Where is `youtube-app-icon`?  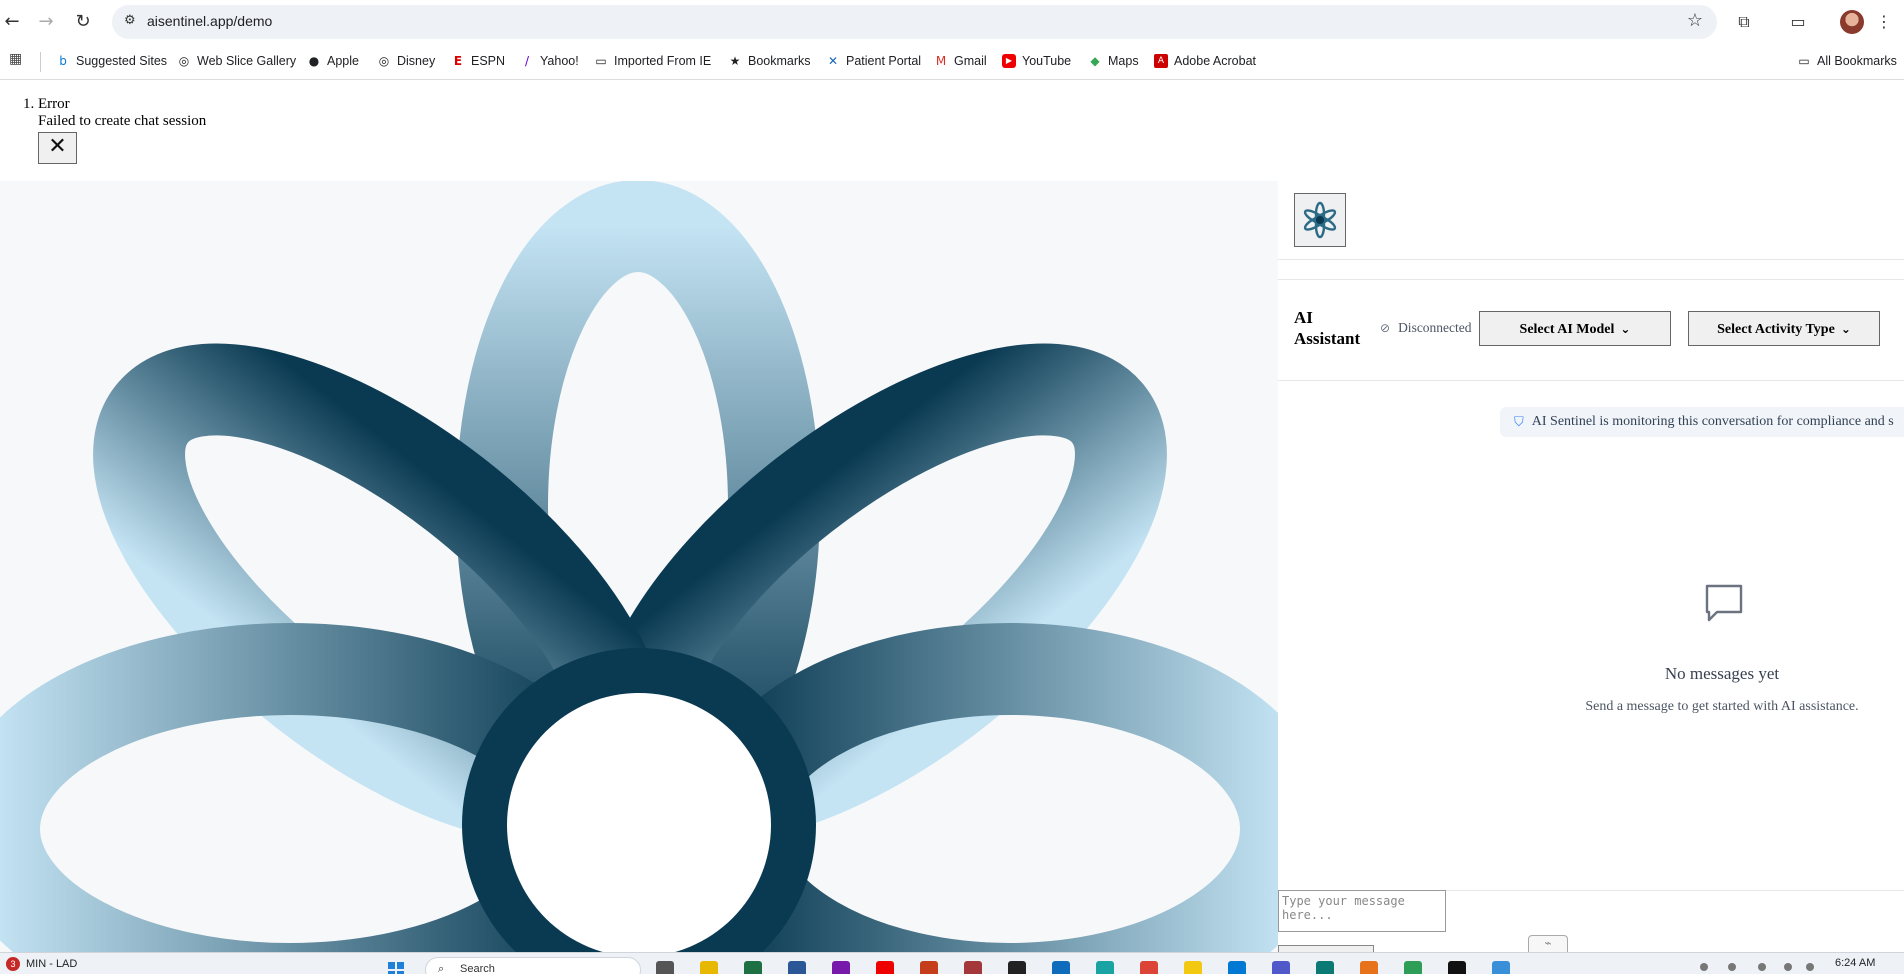 youtube-app-icon is located at coordinates (885, 967).